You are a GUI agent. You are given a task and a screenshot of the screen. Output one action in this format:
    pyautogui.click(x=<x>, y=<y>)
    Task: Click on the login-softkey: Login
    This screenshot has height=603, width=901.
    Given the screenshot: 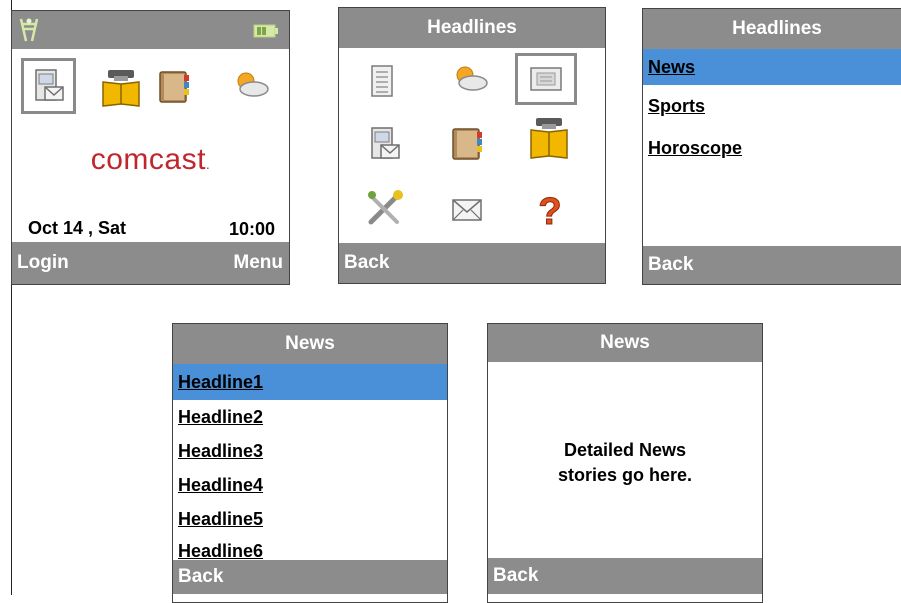 What is the action you would take?
    pyautogui.click(x=43, y=263)
    